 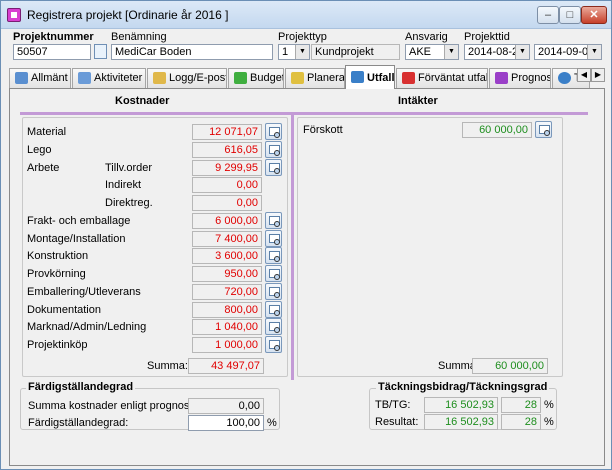 What do you see at coordinates (564, 78) in the screenshot?
I see `clock-icon` at bounding box center [564, 78].